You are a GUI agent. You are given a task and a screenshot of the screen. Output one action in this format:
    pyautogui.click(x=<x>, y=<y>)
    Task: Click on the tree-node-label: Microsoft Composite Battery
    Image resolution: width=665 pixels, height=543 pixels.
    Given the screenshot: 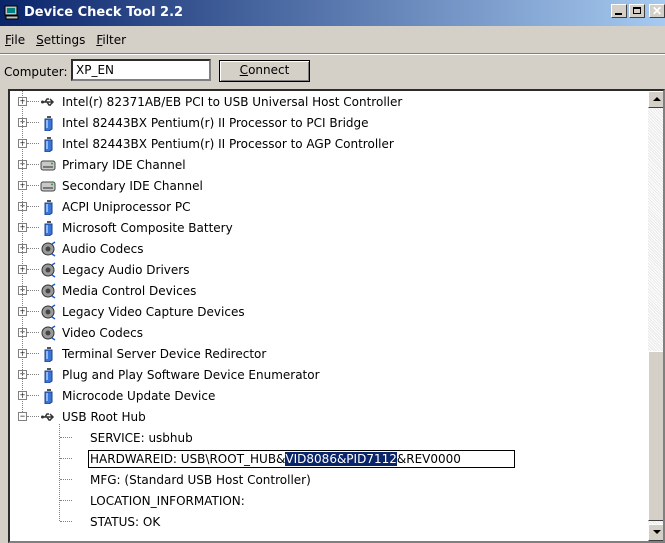 What is the action you would take?
    pyautogui.click(x=147, y=228)
    